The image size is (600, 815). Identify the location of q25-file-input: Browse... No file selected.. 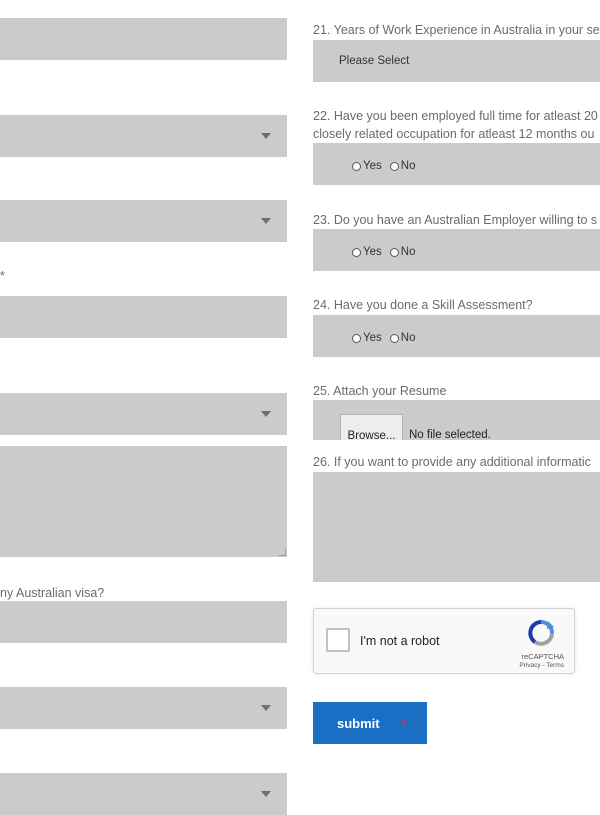
(456, 420).